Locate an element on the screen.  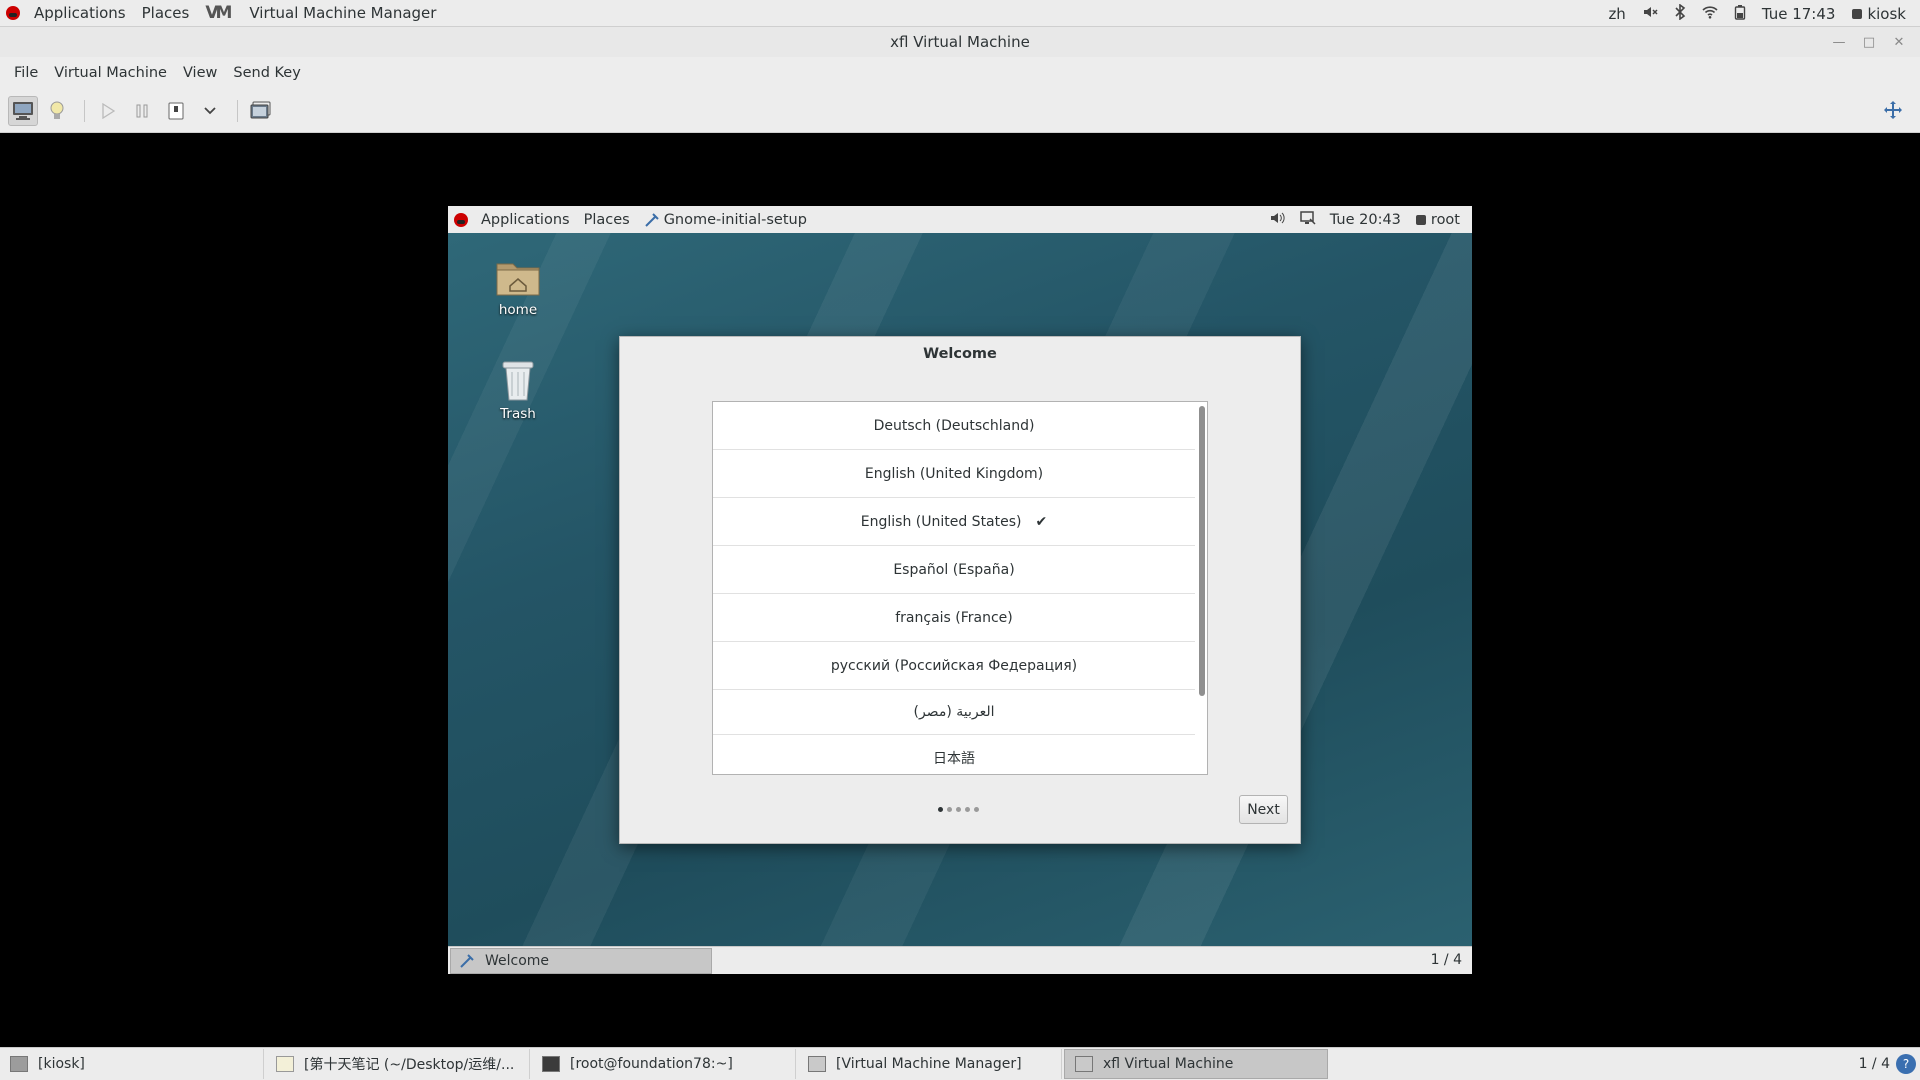
dialog-title: Welcome is located at coordinates (960, 354).